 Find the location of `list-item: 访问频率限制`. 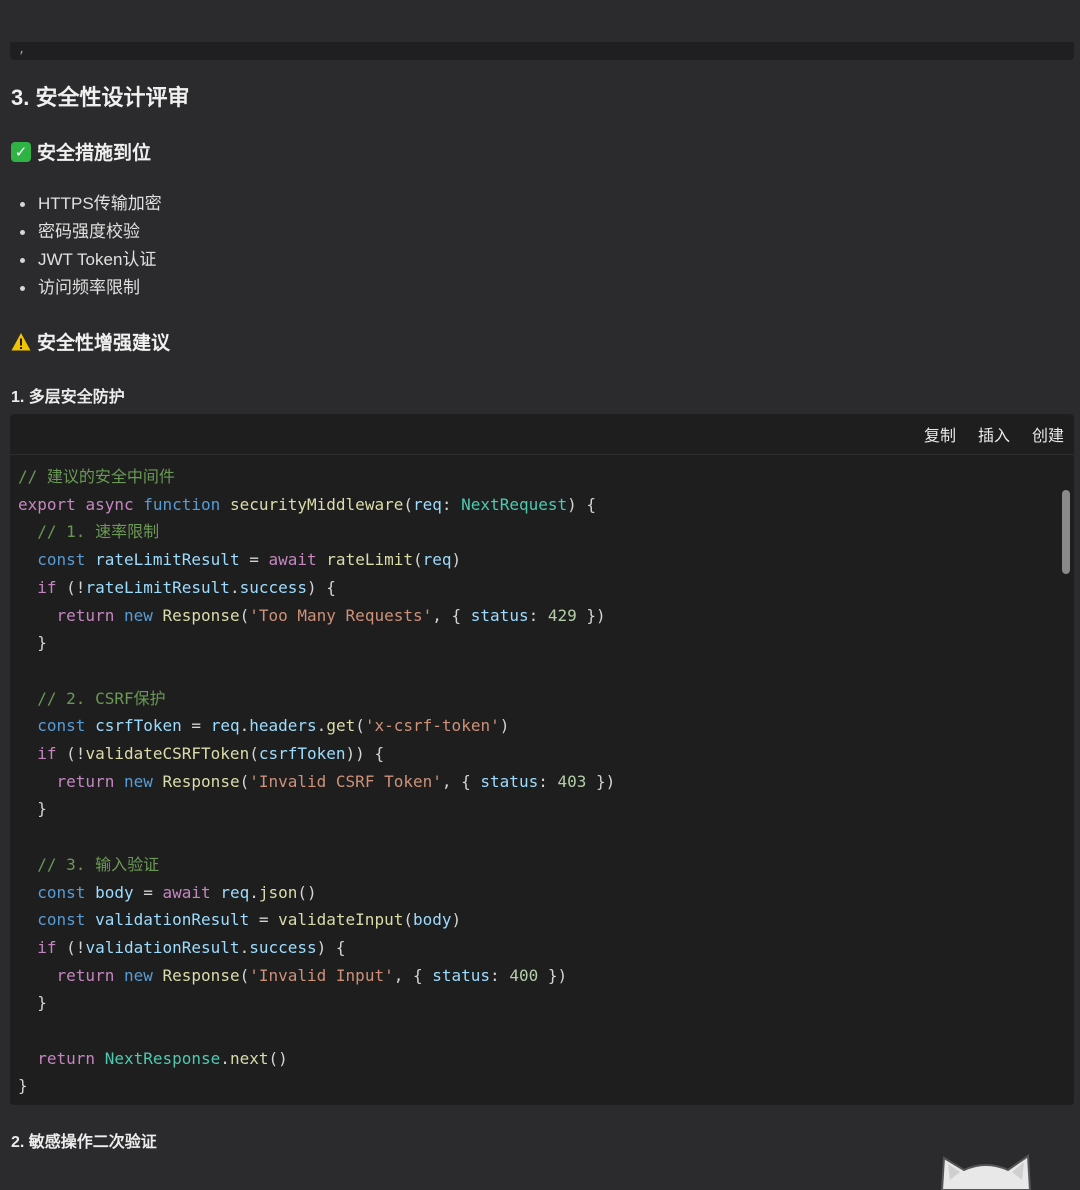

list-item: 访问频率限制 is located at coordinates (91, 288).